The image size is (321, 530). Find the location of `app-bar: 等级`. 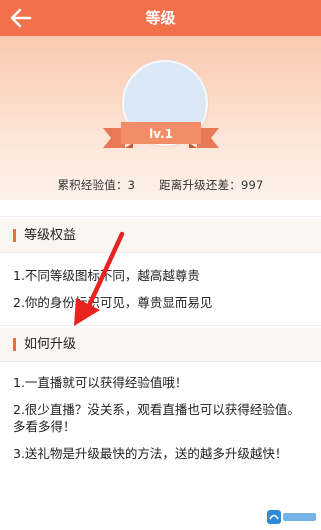

app-bar: 等级 is located at coordinates (160, 18).